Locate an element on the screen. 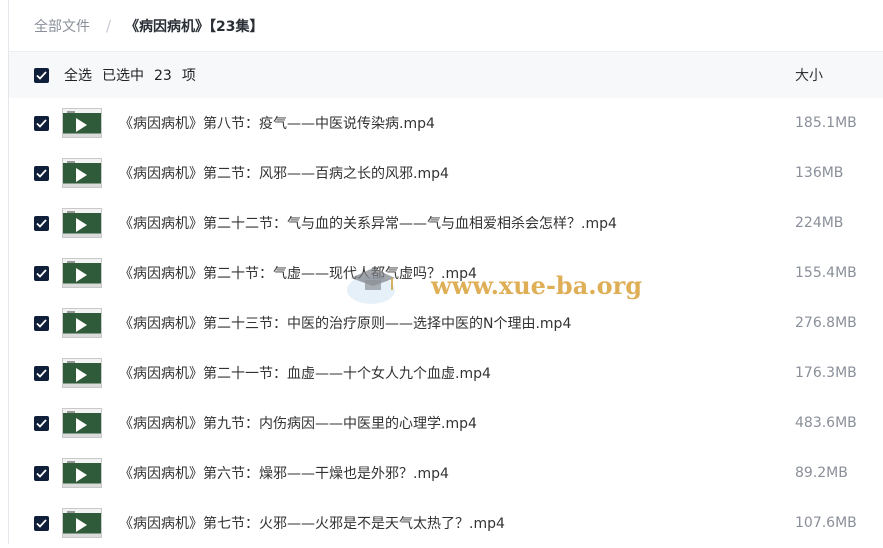 Image resolution: width=883 pixels, height=548 pixels. select-all-checkbox is located at coordinates (41, 75).